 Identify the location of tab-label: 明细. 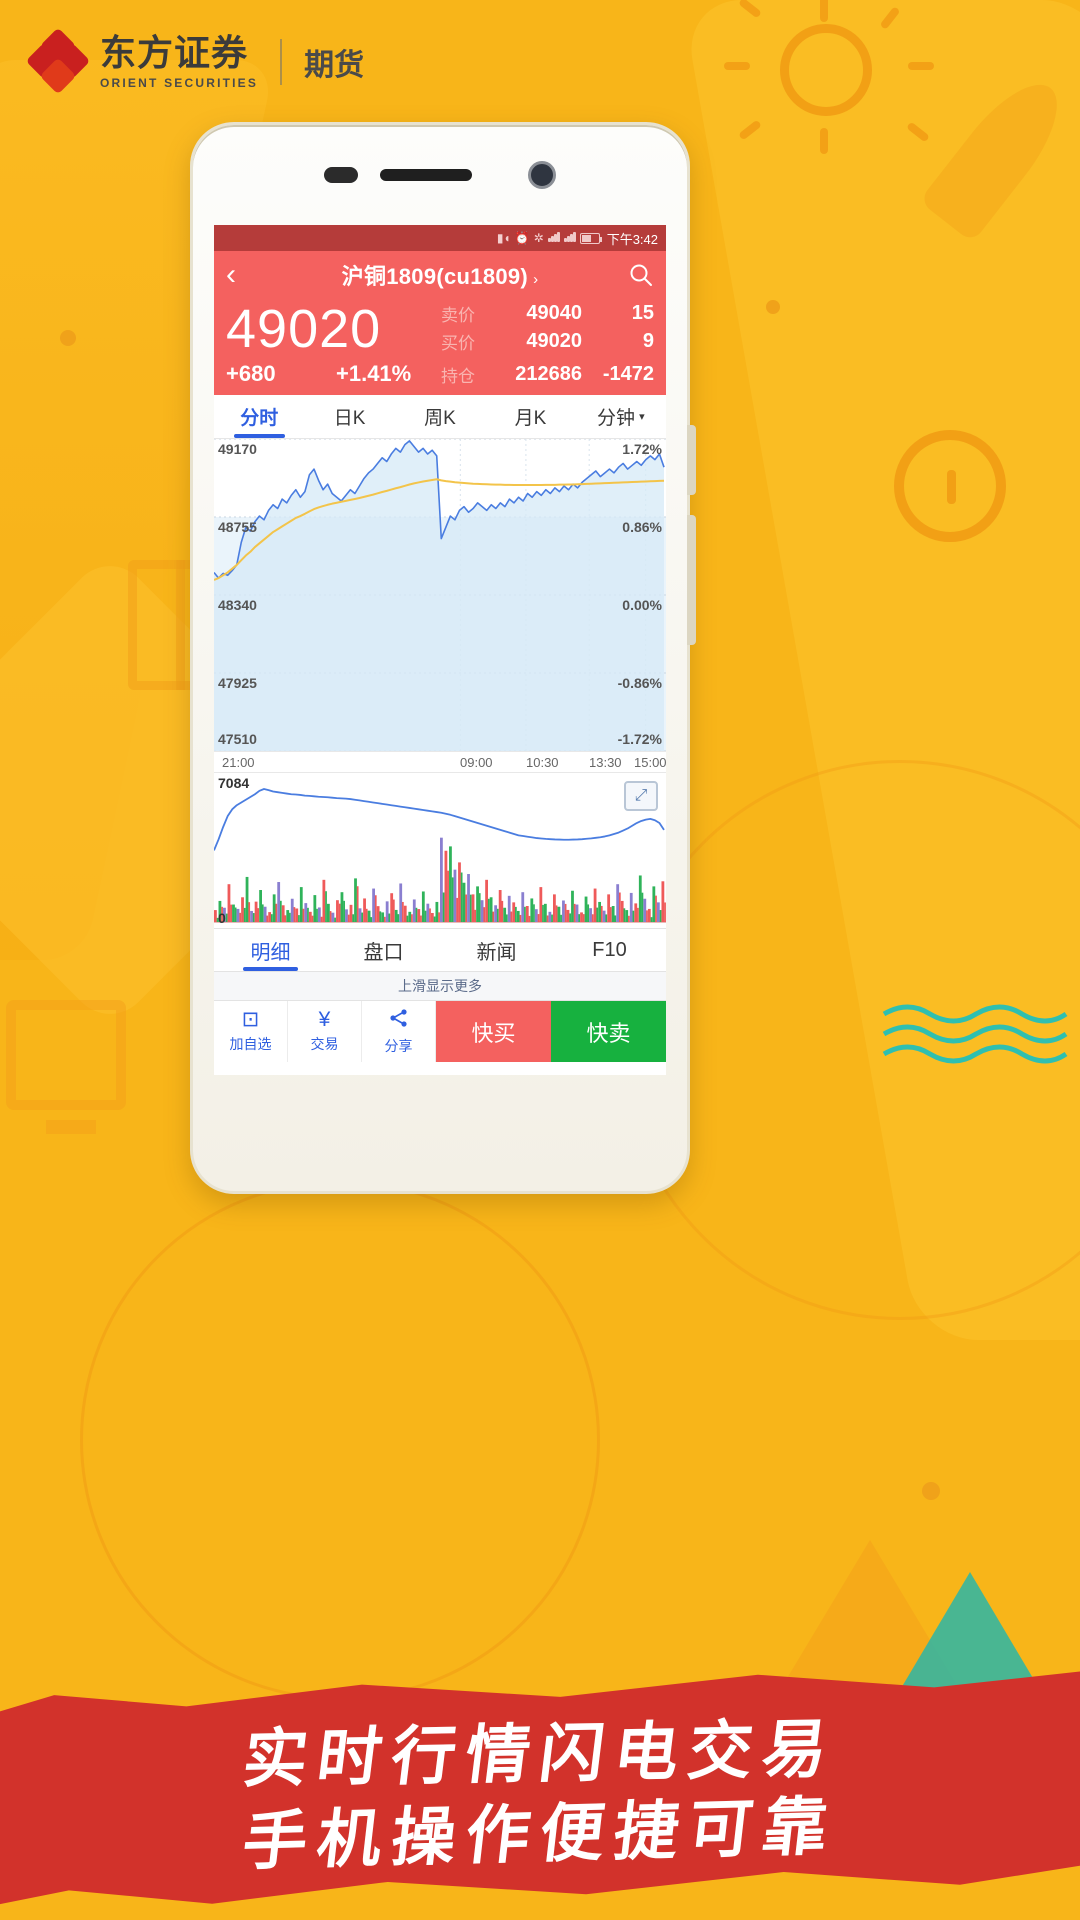
(270, 952).